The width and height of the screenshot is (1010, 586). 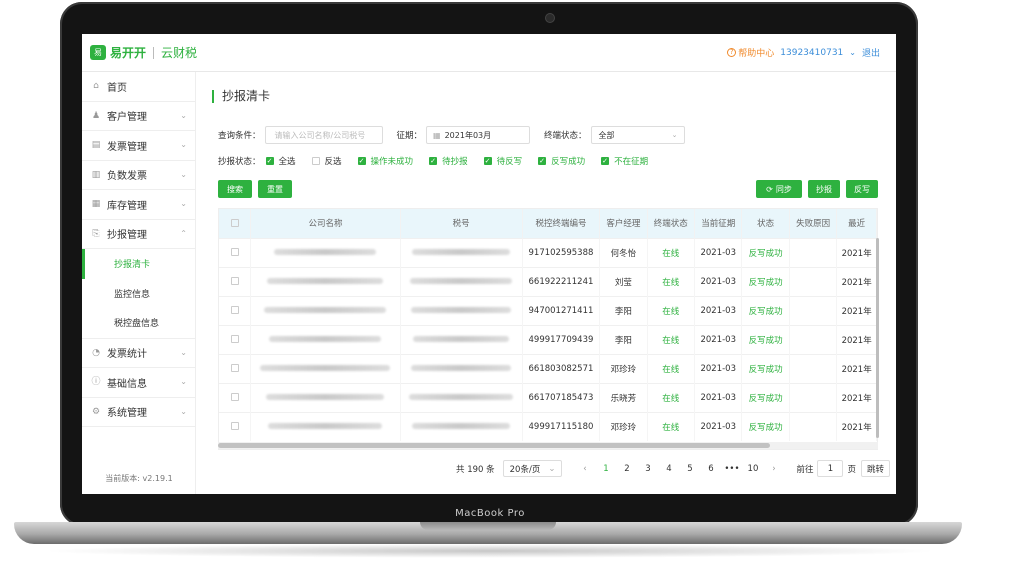 I want to click on table-row: 499917115180 邓珍玲 在线 2021-03 反写成功 2021年, so click(x=548, y=426).